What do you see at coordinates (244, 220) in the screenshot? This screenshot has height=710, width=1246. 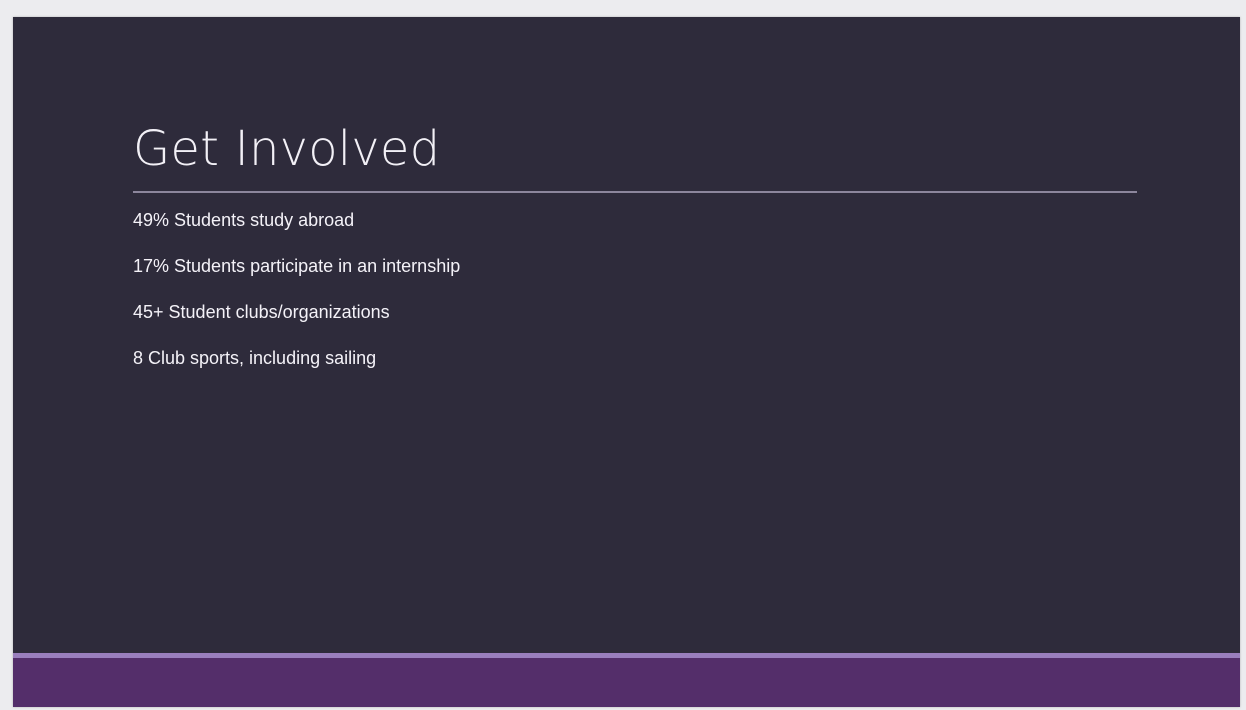 I see `bullet-study-abroad: 49% Students study abroad` at bounding box center [244, 220].